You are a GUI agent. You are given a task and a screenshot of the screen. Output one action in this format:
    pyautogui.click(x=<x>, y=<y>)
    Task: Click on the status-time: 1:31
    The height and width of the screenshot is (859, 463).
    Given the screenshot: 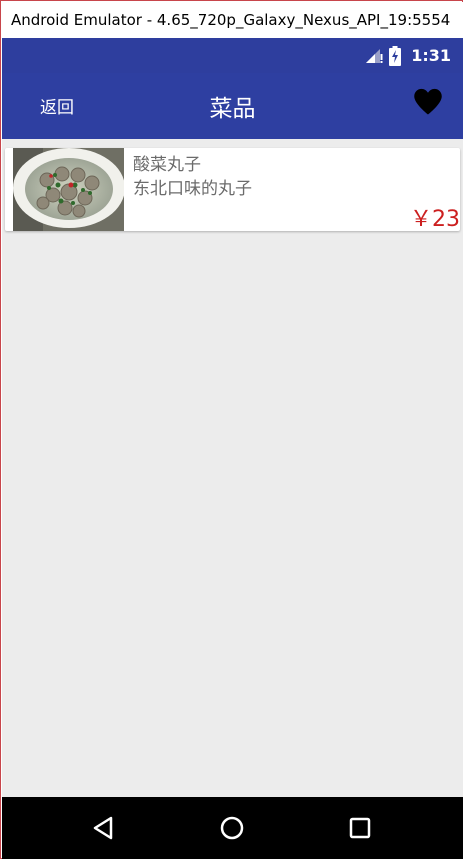 What is the action you would take?
    pyautogui.click(x=431, y=55)
    